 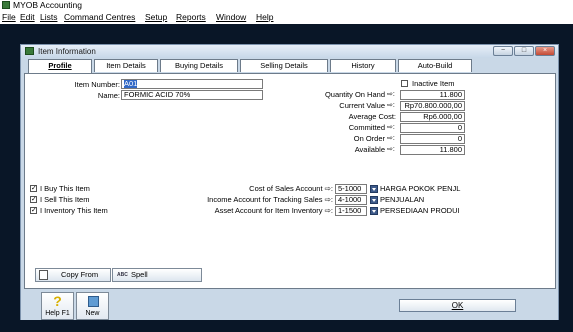 I want to click on new-label: New, so click(x=92, y=313).